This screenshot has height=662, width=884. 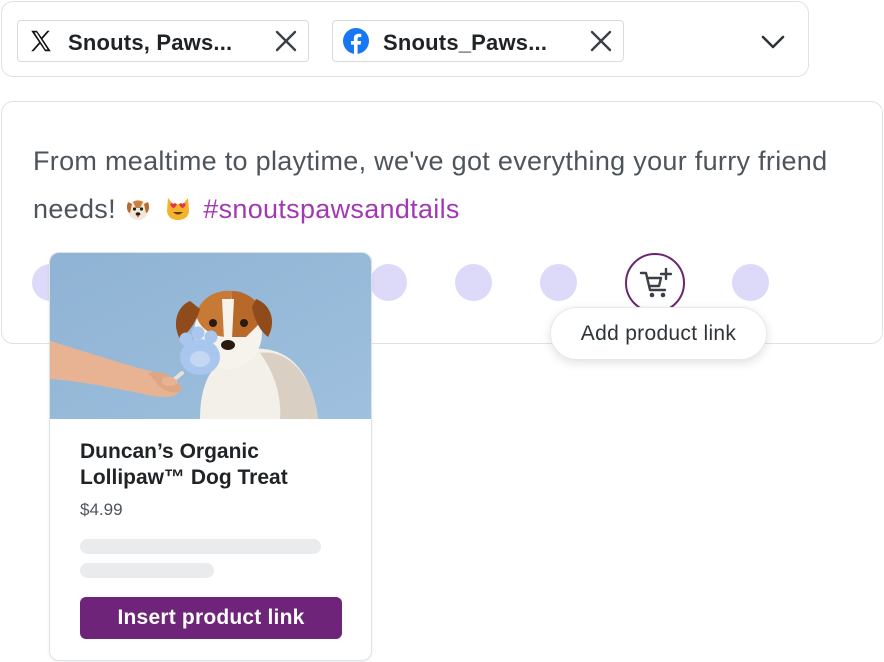 I want to click on x-logo-icon, so click(x=41, y=41).